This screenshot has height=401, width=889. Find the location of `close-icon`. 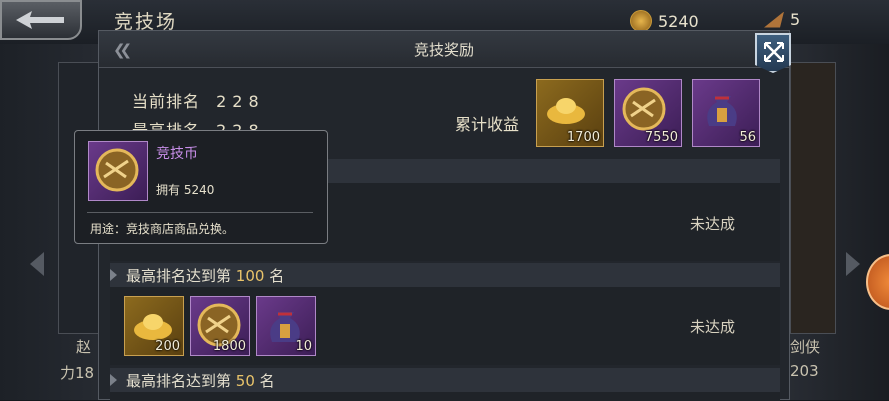

close-icon is located at coordinates (774, 52).